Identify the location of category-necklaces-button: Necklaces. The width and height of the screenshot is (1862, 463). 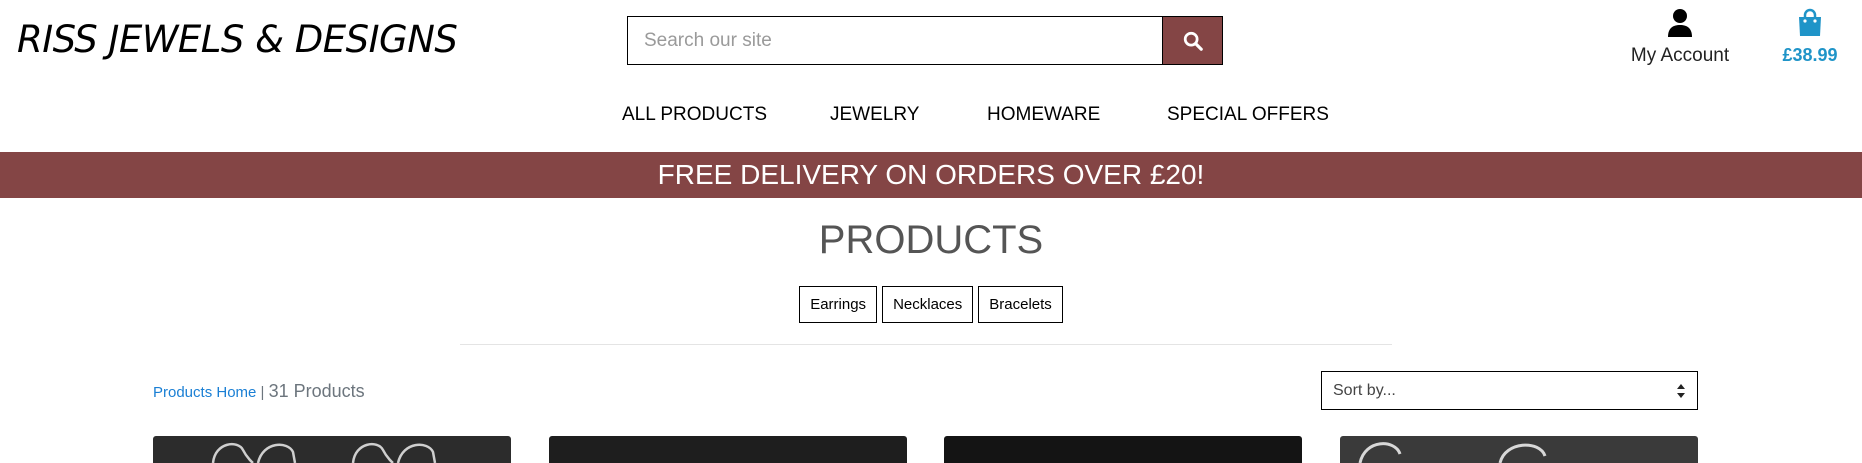
(928, 304).